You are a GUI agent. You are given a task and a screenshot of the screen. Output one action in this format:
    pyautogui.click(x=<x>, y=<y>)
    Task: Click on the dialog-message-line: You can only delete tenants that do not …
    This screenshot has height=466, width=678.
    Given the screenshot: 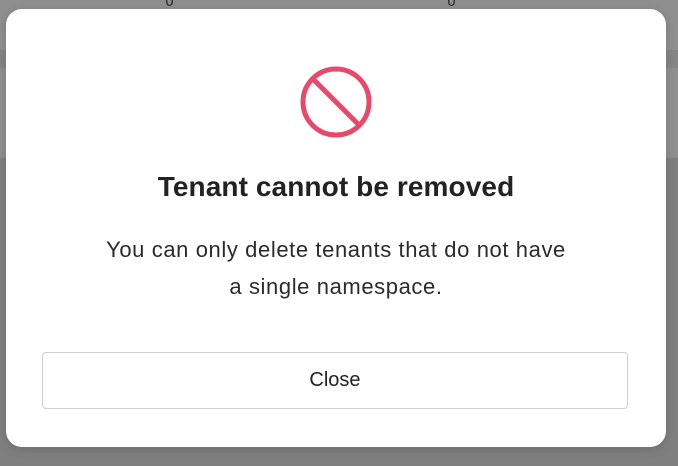 What is the action you would take?
    pyautogui.click(x=336, y=249)
    